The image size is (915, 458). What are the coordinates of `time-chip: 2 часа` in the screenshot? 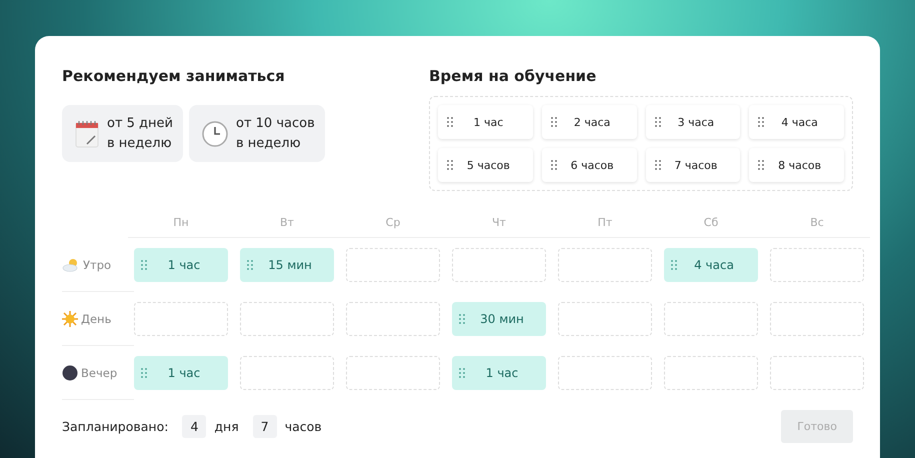 It's located at (589, 122).